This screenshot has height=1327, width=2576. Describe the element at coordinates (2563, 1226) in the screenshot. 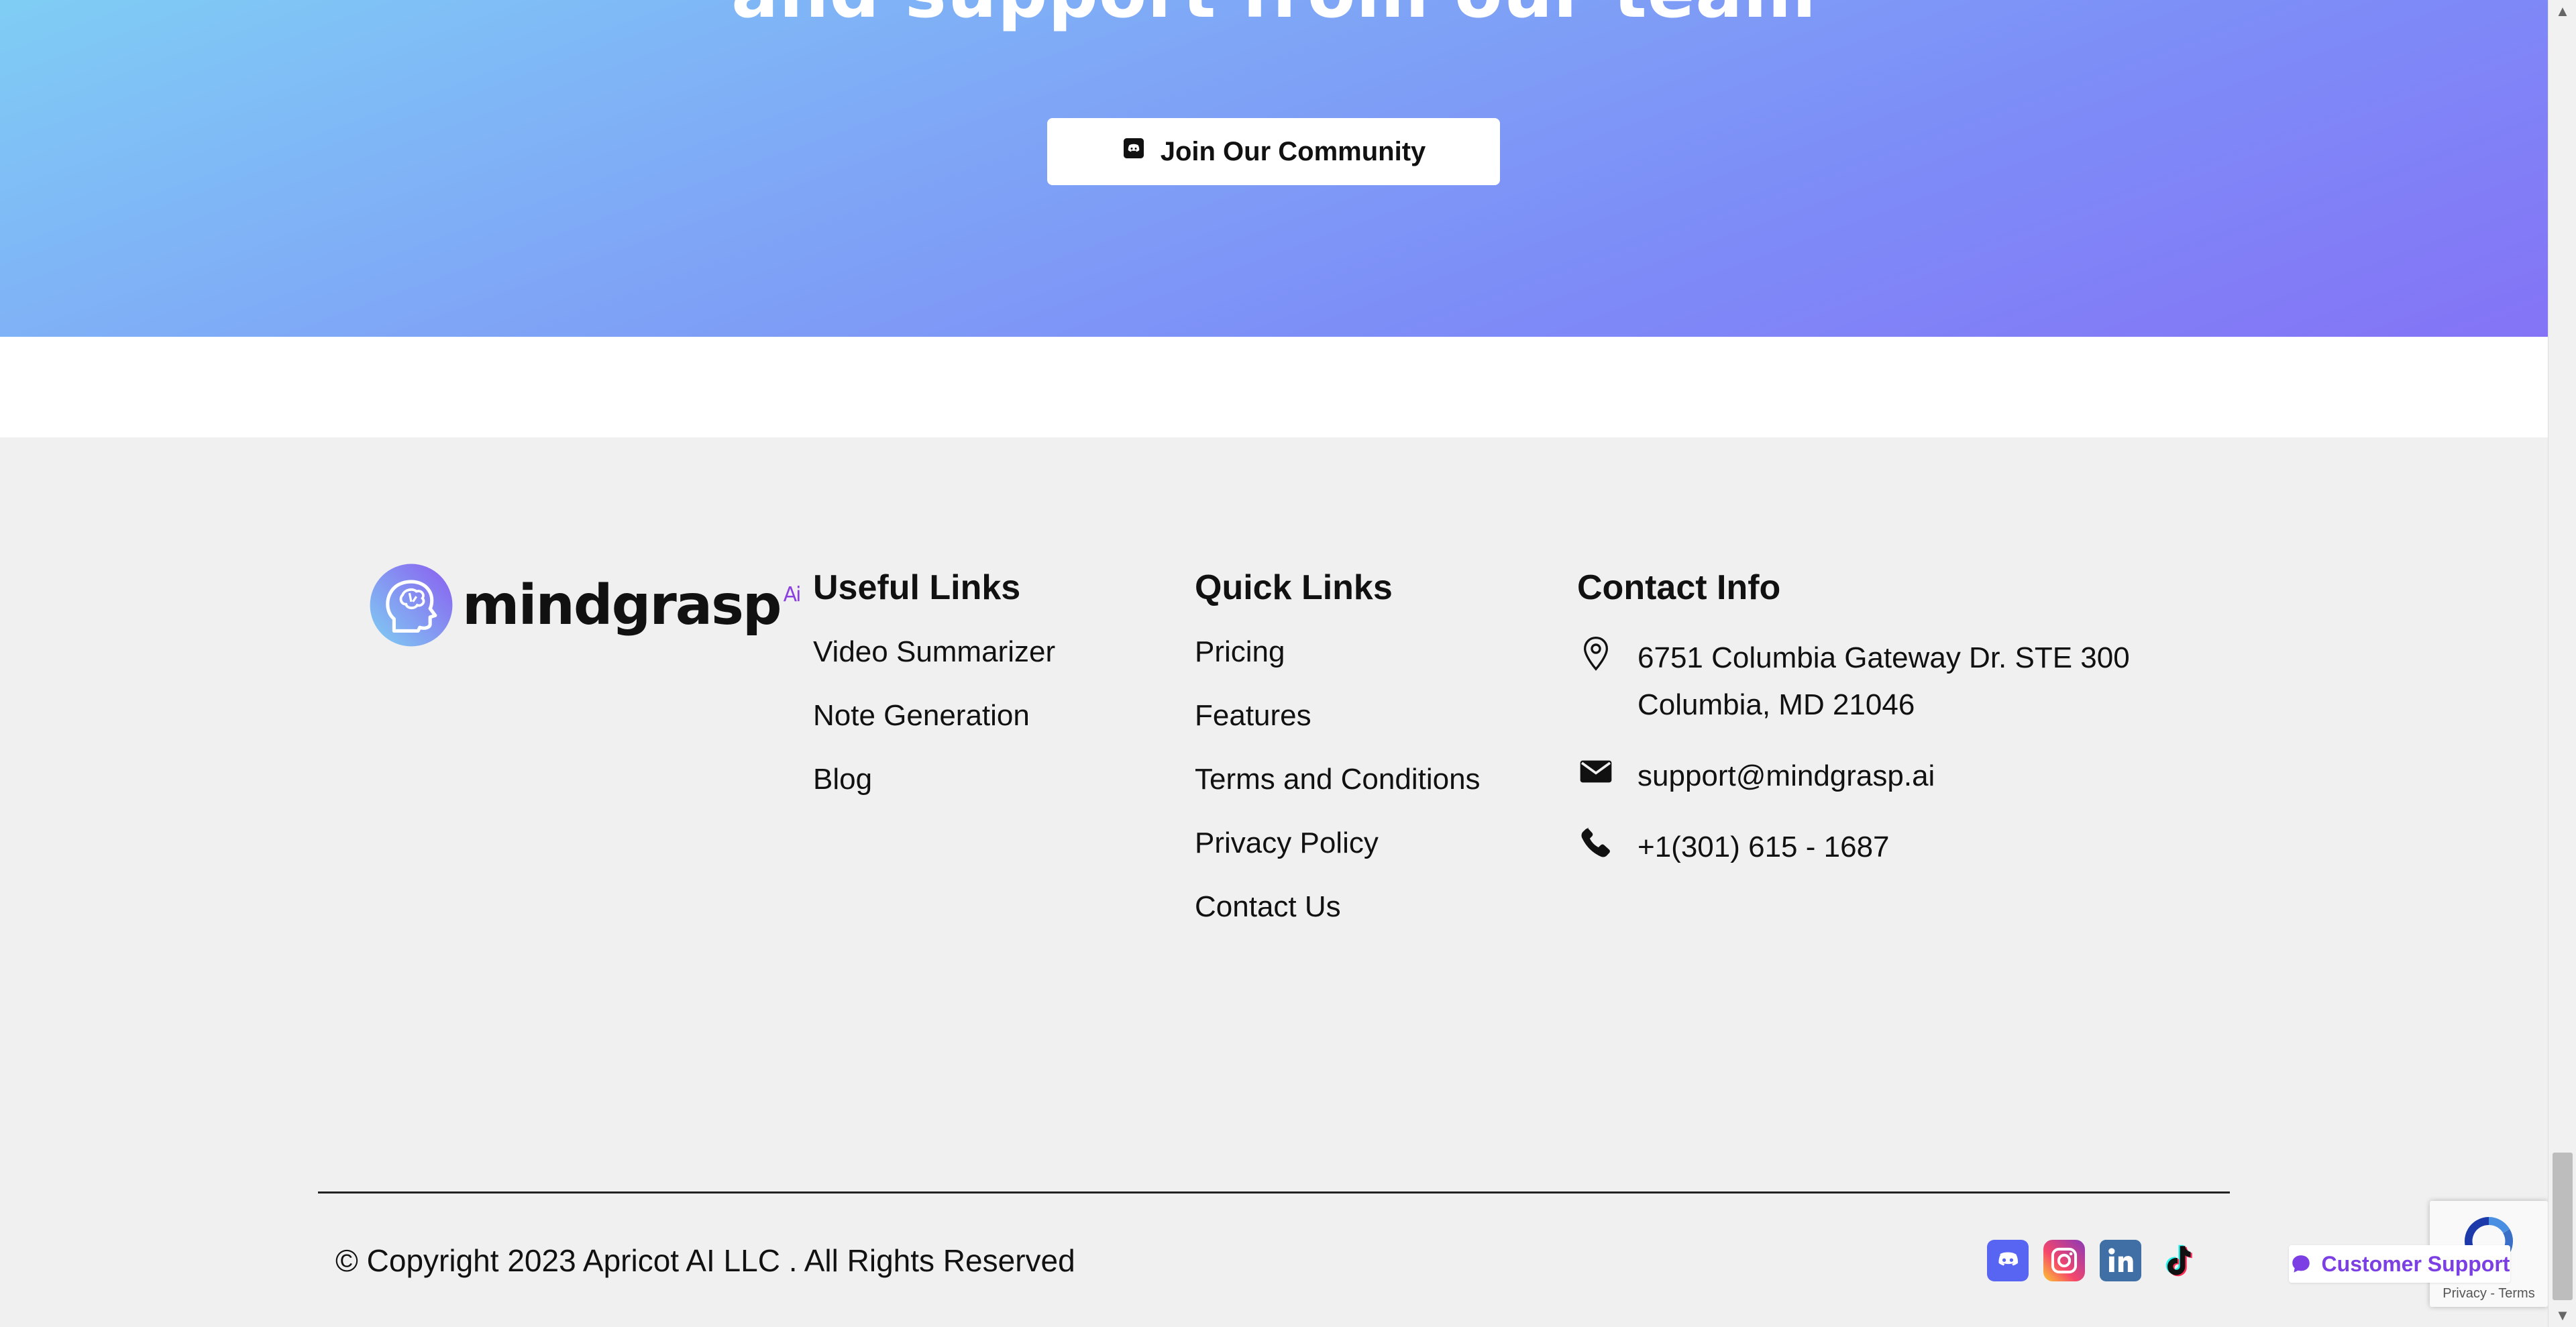

I see `scrollbar-thumb` at that location.